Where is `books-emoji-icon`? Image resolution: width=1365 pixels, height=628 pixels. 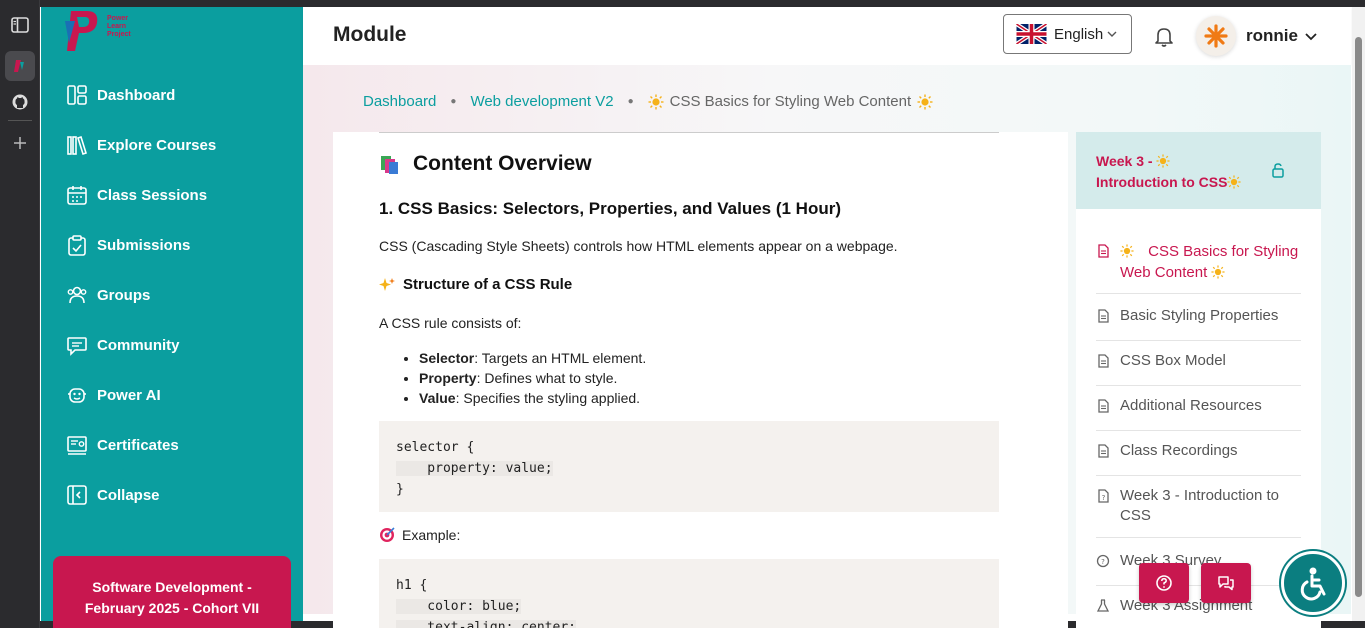 books-emoji-icon is located at coordinates (389, 165).